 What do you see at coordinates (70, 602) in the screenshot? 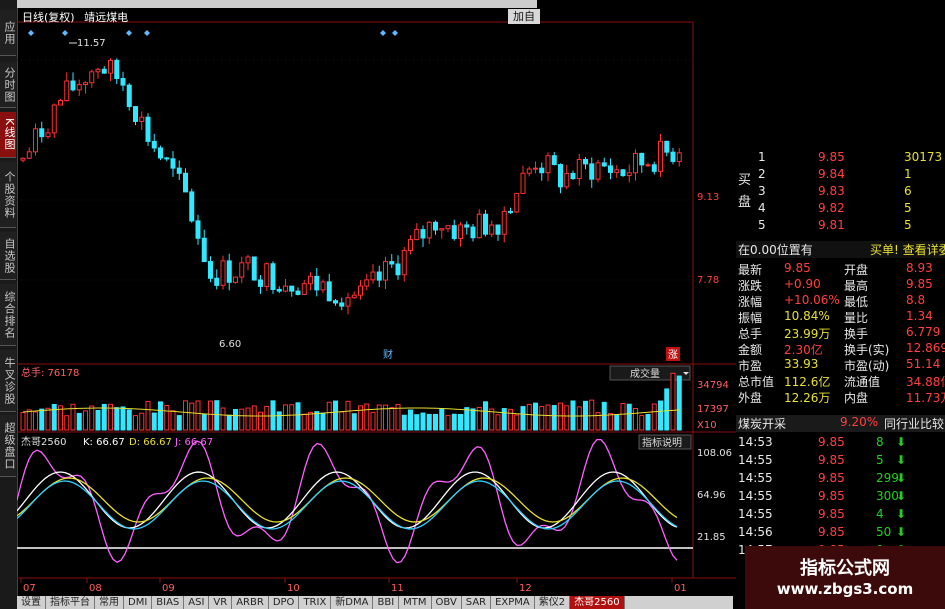
I see `indicator-tab-1: 指标平台` at bounding box center [70, 602].